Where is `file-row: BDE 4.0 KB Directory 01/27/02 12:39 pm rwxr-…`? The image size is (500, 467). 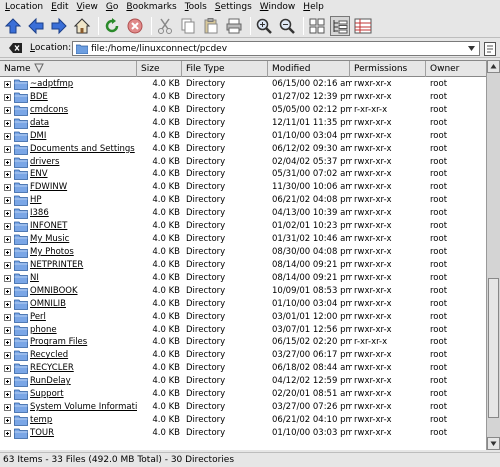
file-row: BDE 4.0 KB Directory 01/27/02 12:39 pm rwxr-… is located at coordinates (243, 97).